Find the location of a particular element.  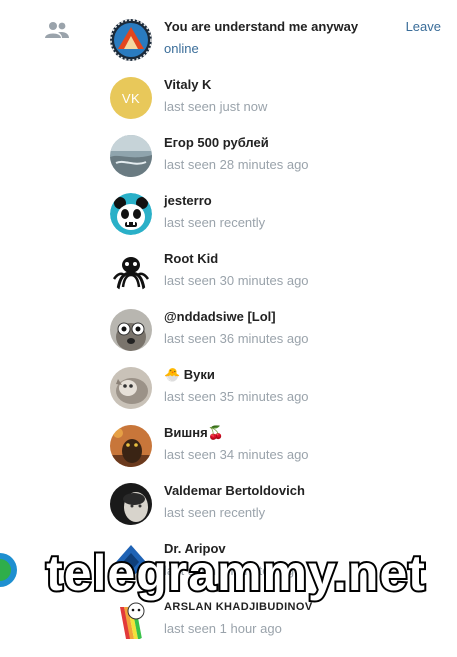

avatar: VK is located at coordinates (131, 98).